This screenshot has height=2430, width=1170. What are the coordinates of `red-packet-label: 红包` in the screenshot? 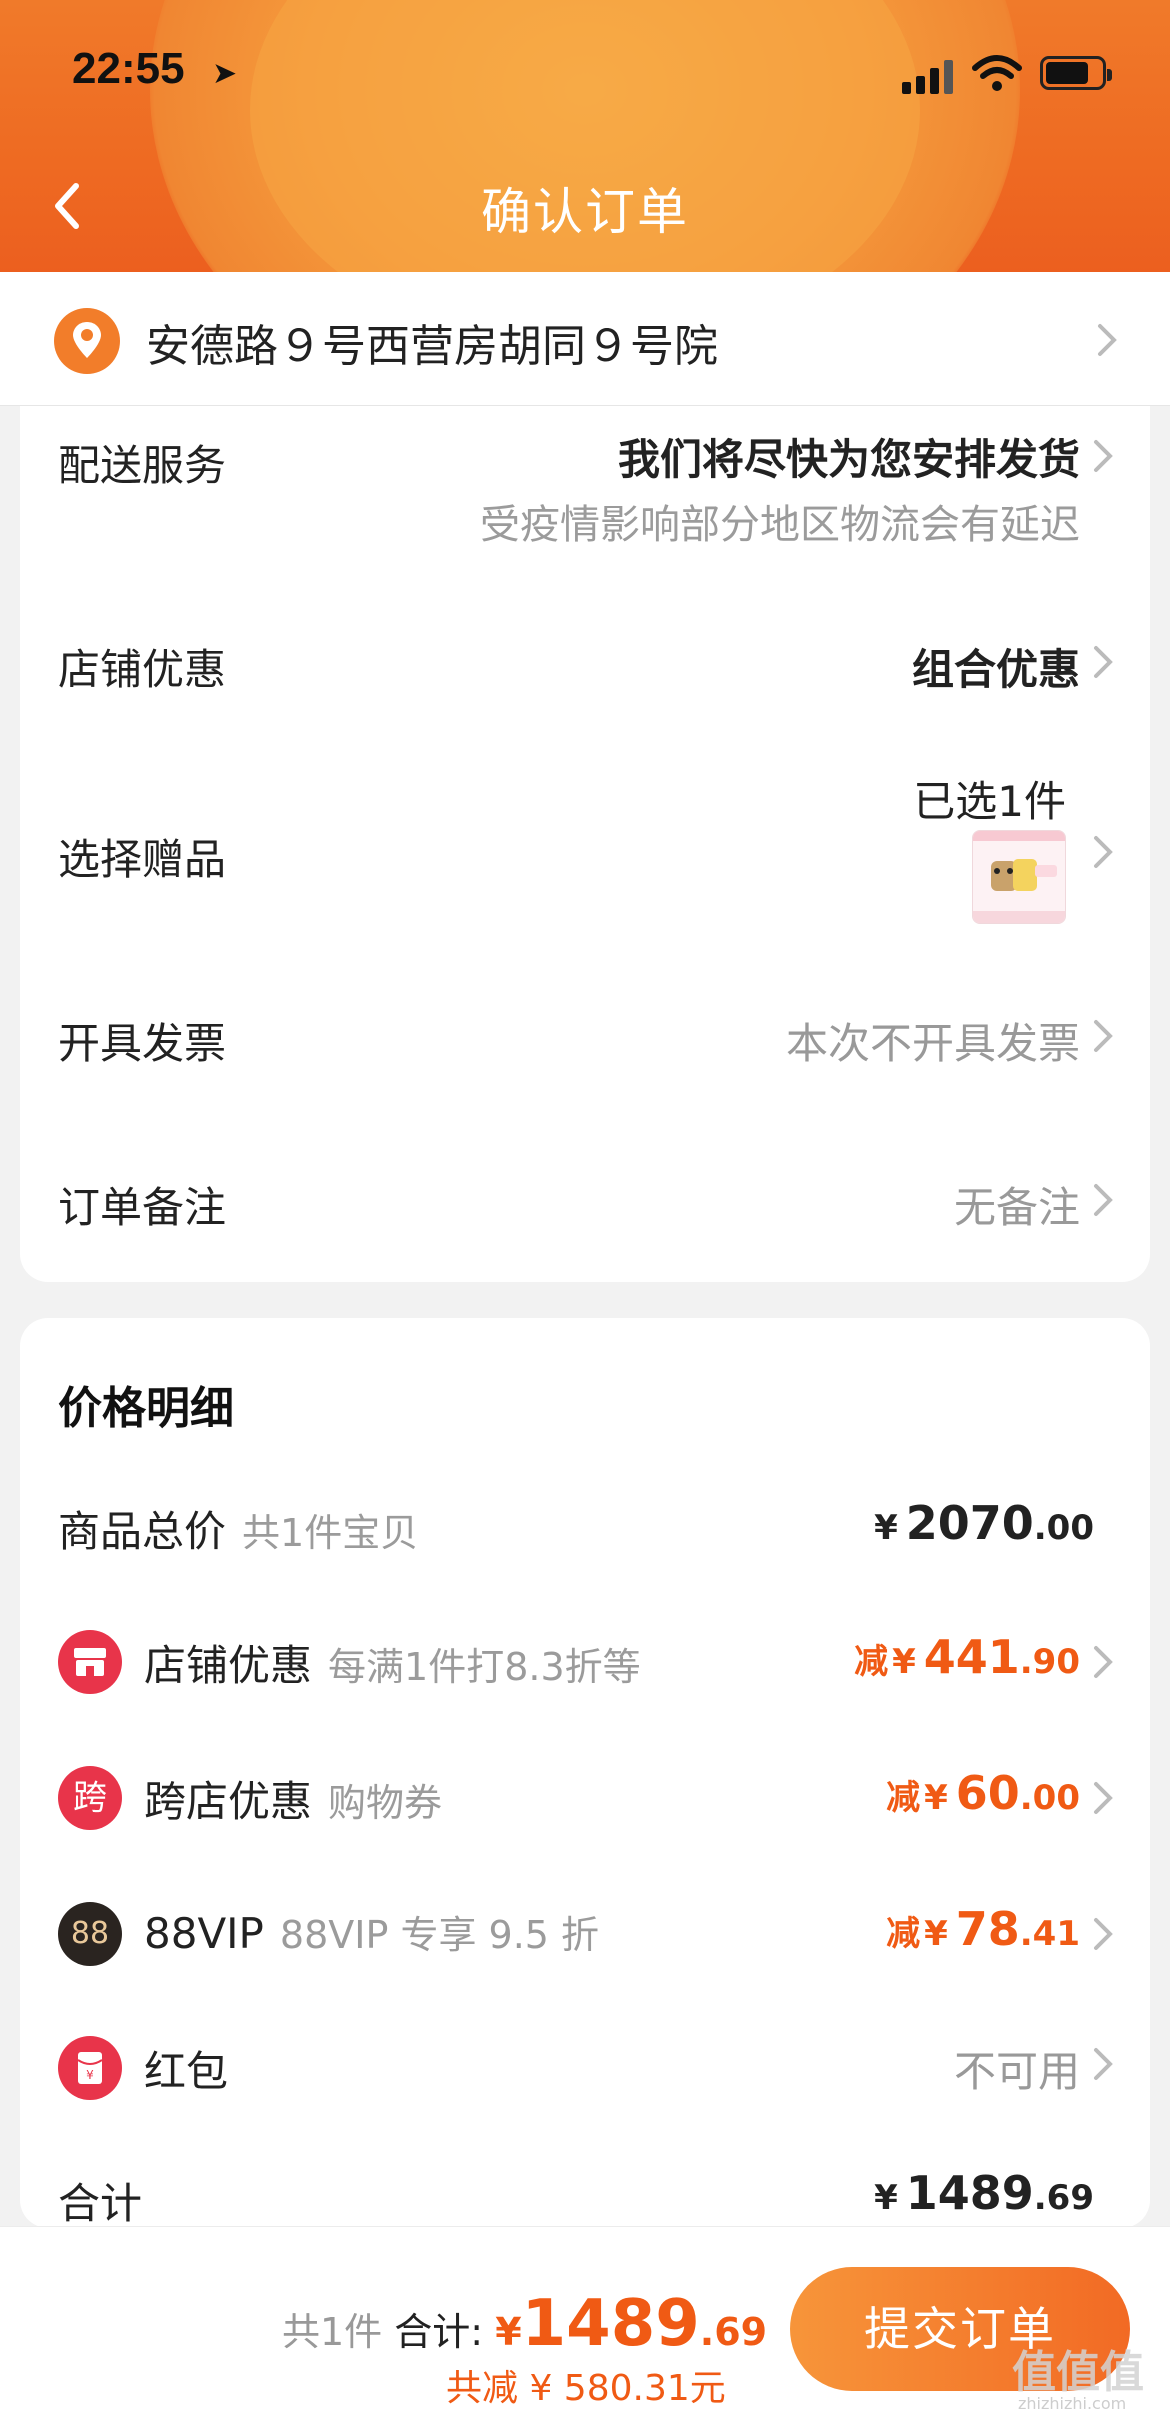 It's located at (186, 2071).